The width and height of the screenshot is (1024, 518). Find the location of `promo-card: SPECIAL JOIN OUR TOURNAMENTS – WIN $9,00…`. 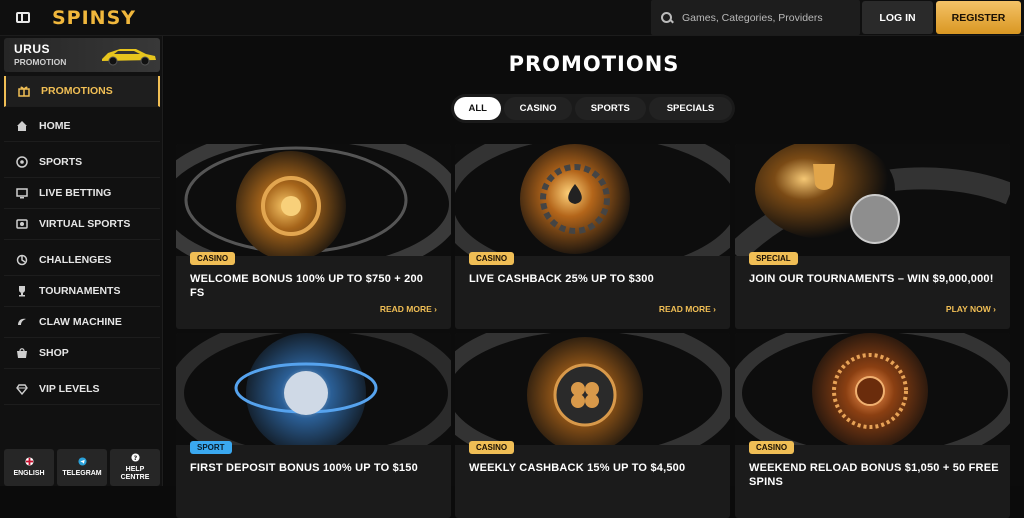

promo-card: SPECIAL JOIN OUR TOURNAMENTS – WIN $9,00… is located at coordinates (872, 236).